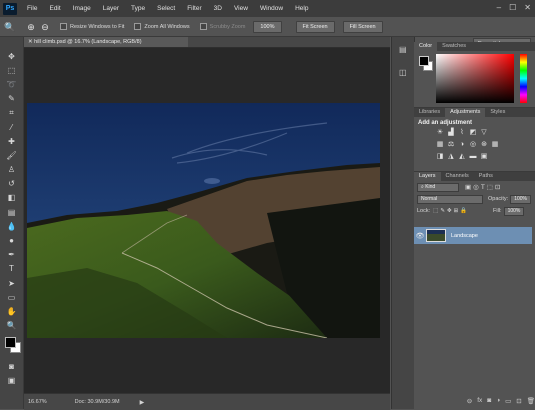 Image resolution: width=535 pixels, height=410 pixels. What do you see at coordinates (194, 8) in the screenshot?
I see `menu-filter: Filter` at bounding box center [194, 8].